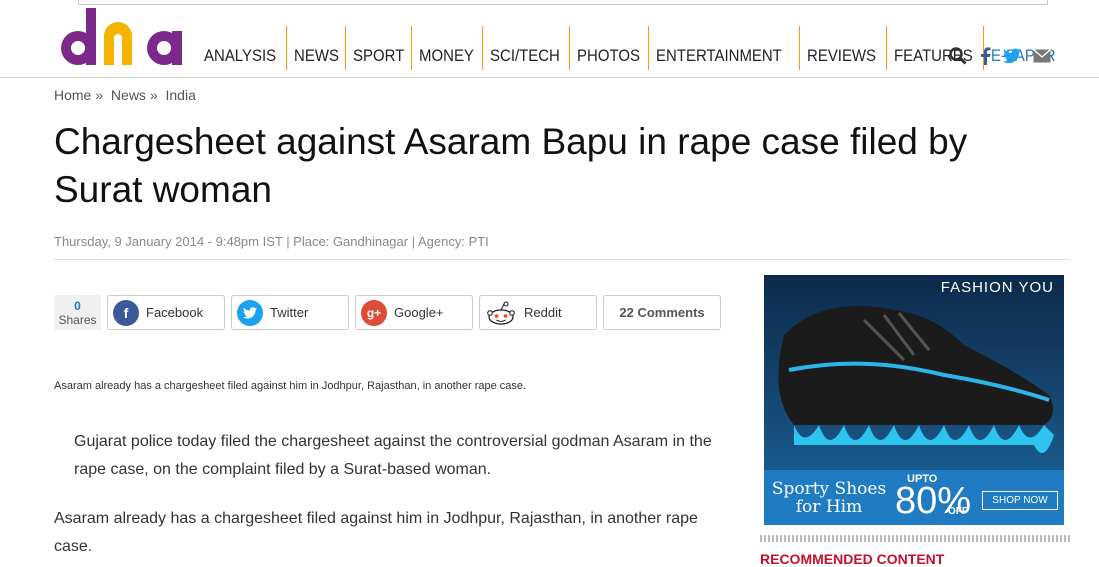 The image size is (1099, 567). I want to click on shoe-image, so click(916, 379).